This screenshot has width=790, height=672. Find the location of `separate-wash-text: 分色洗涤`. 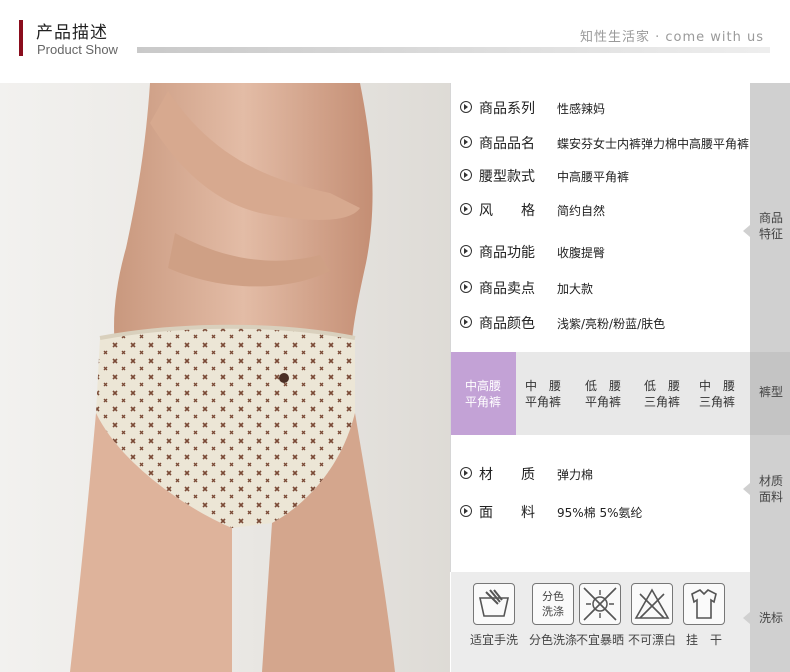

separate-wash-text: 分色洗涤 is located at coordinates (553, 604).